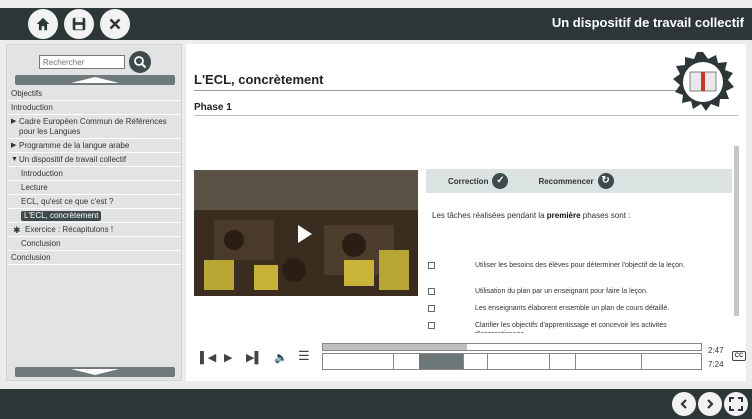 The height and width of the screenshot is (419, 752). I want to click on menu-item-dispositif: ▼ Un dispositif de travail collectif, so click(94, 160).